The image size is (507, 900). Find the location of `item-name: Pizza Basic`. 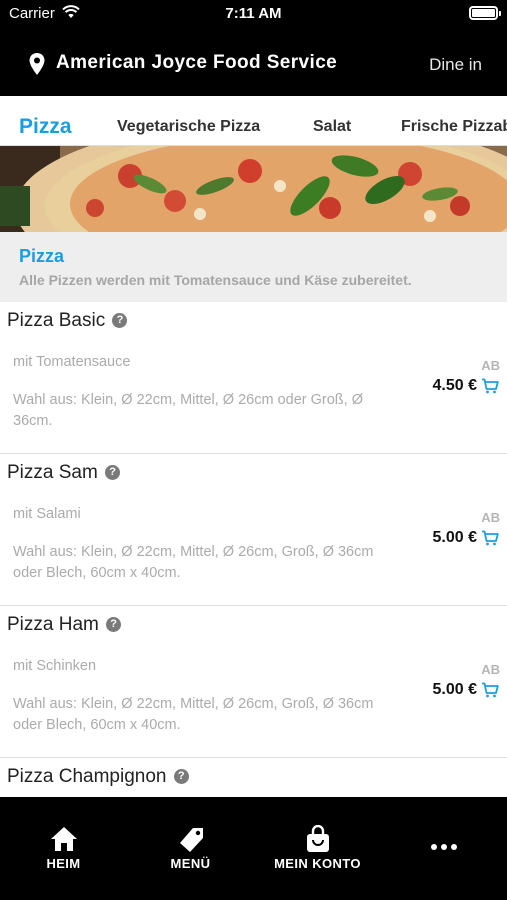

item-name: Pizza Basic is located at coordinates (56, 320).